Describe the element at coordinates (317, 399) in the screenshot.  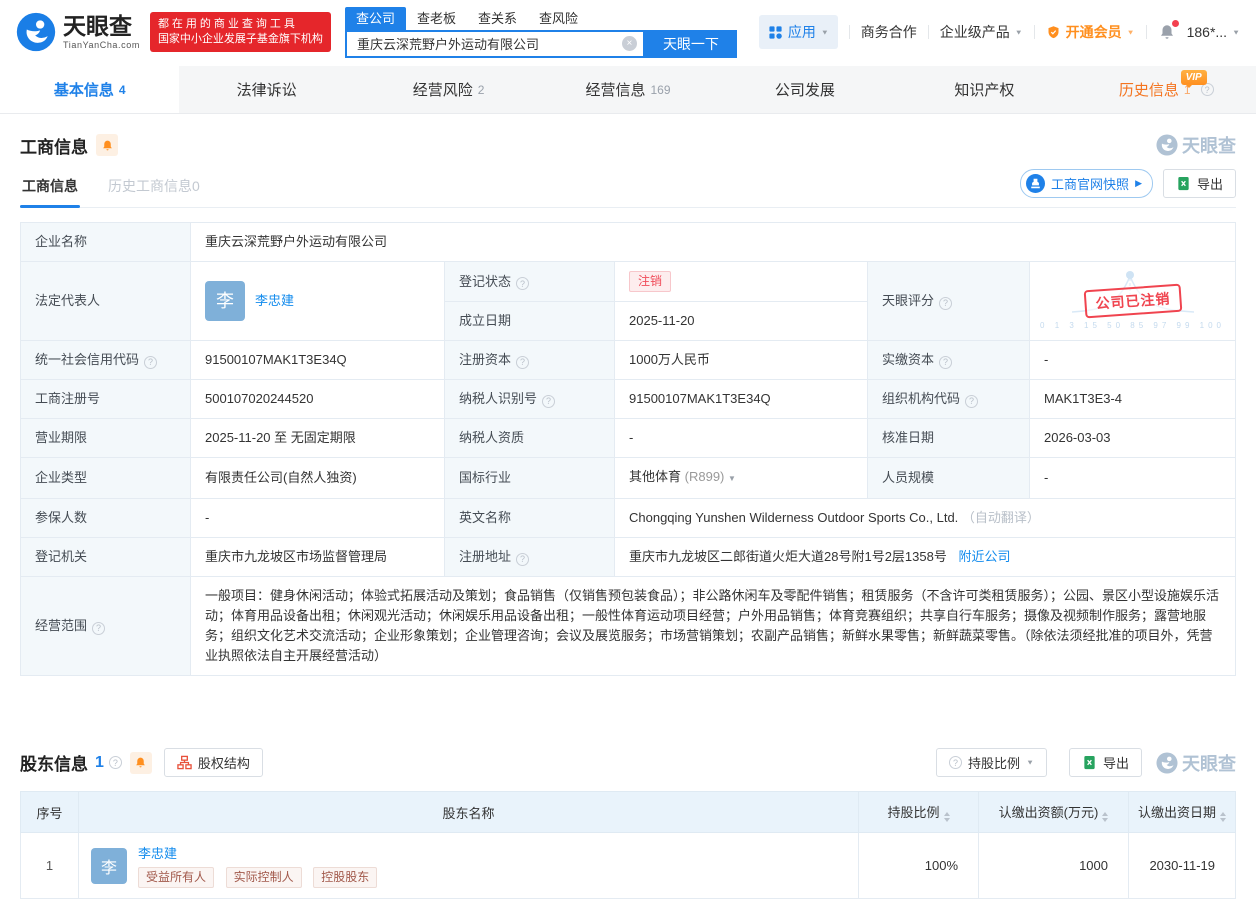
I see `reg-number-value: 500107020244520` at that location.